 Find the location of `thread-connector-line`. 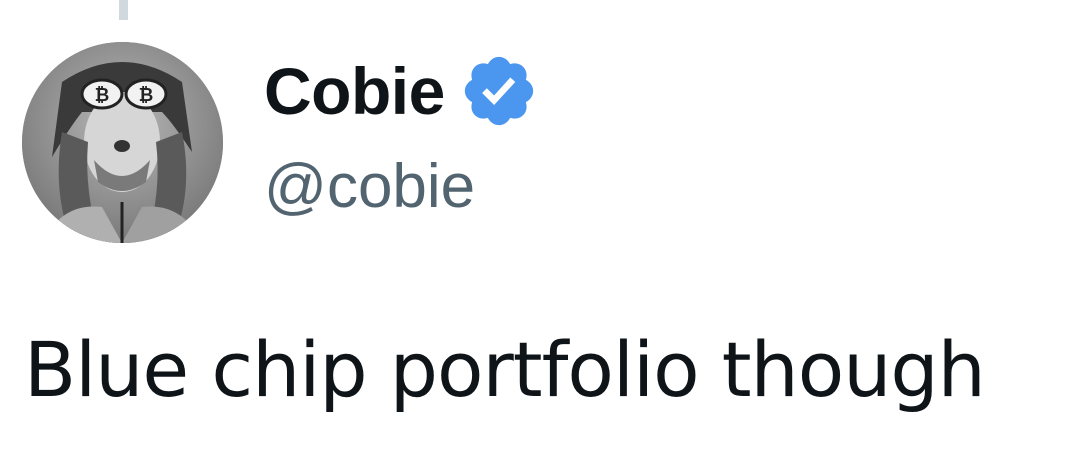

thread-connector-line is located at coordinates (123, 10).